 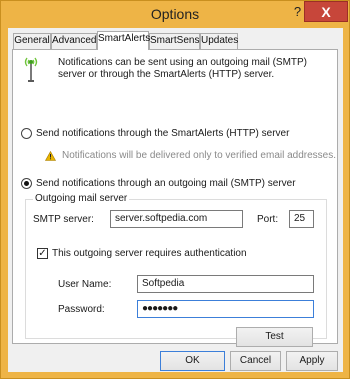 I want to click on apply-button: Apply, so click(x=312, y=361).